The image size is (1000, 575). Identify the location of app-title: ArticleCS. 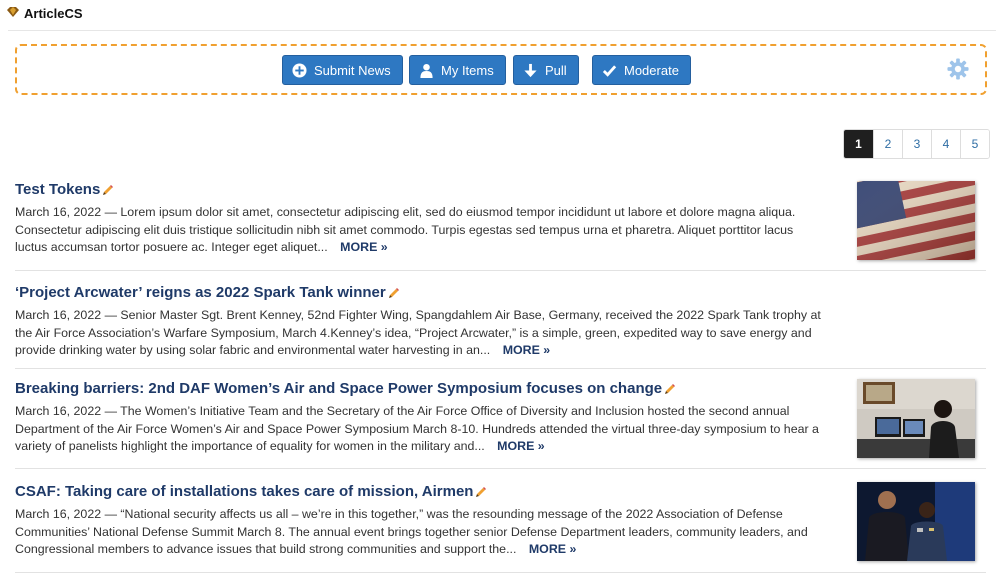
(53, 13).